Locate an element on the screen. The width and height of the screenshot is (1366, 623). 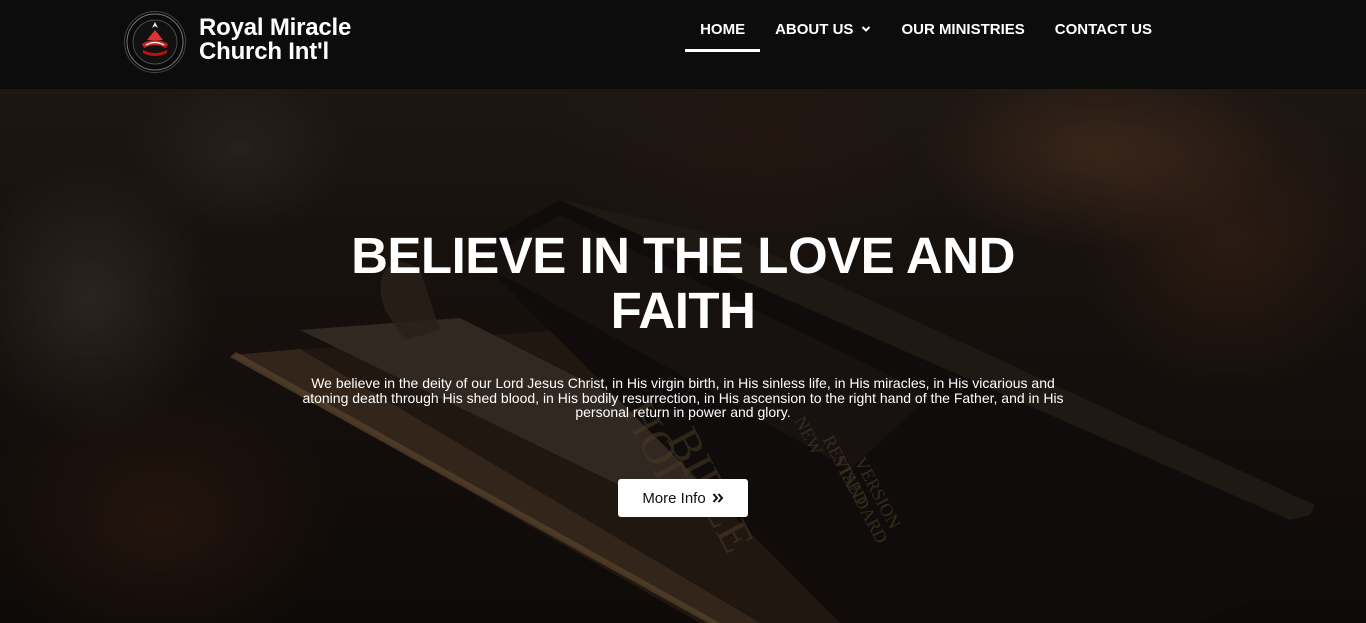
church-logo is located at coordinates (155, 42).